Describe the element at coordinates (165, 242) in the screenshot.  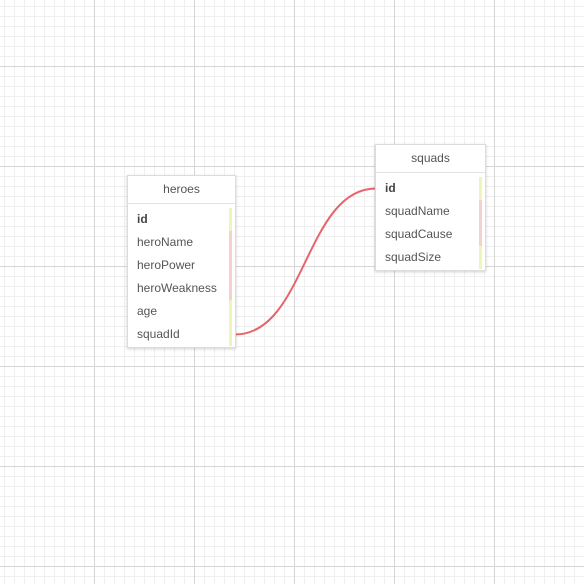
I see `field-label: heroName` at that location.